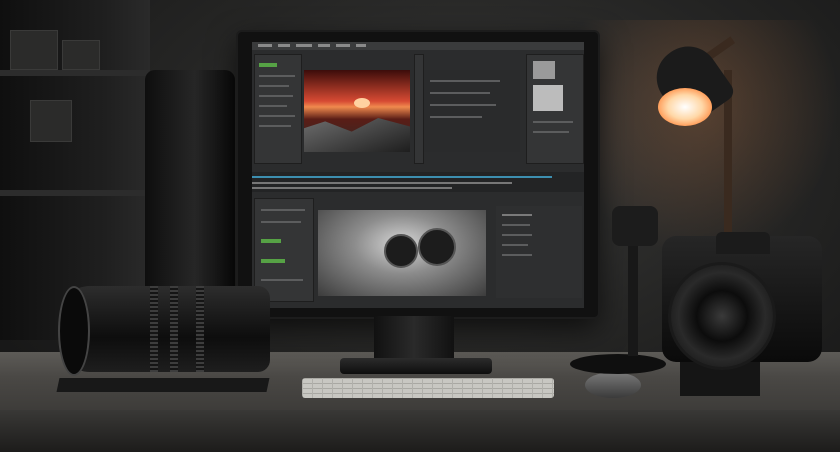  Describe the element at coordinates (685, 107) in the screenshot. I see `lamp-bulb-light` at that location.